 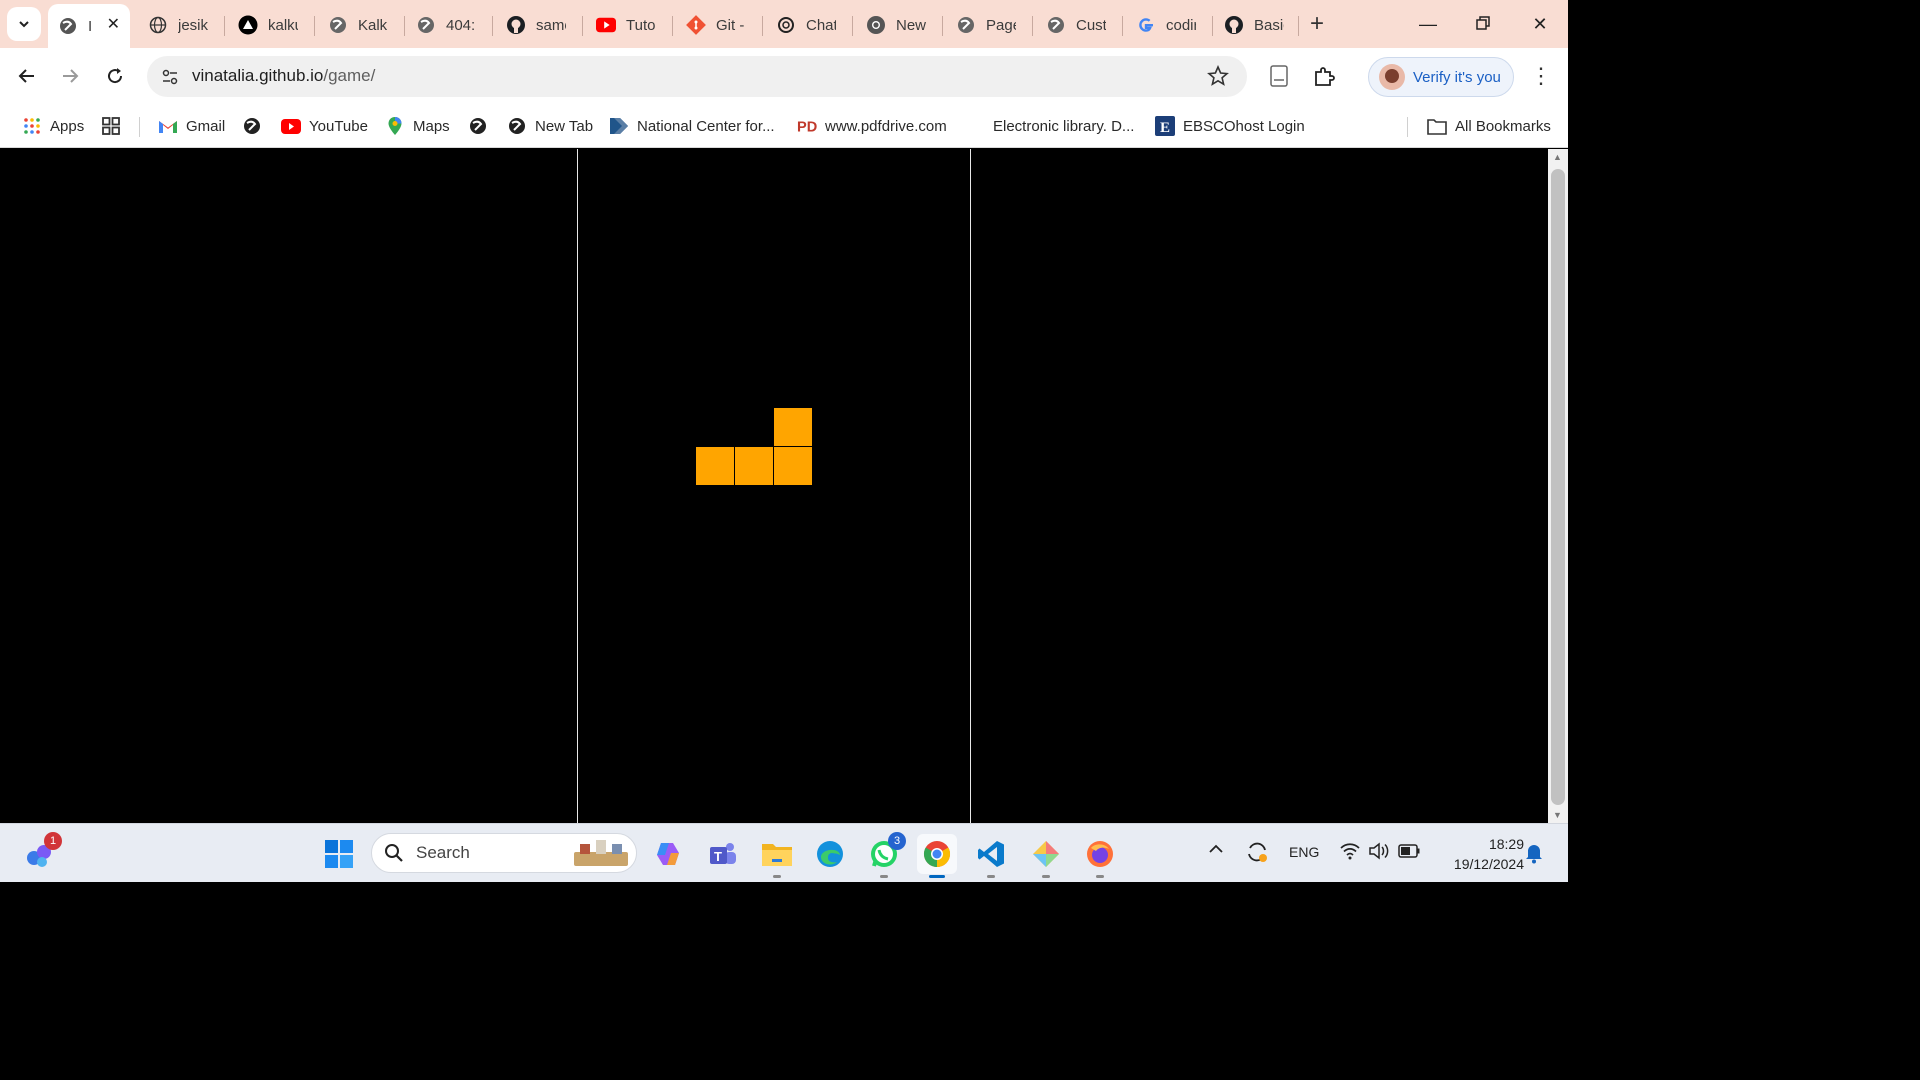 What do you see at coordinates (718, 25) in the screenshot?
I see `tab: Git -` at bounding box center [718, 25].